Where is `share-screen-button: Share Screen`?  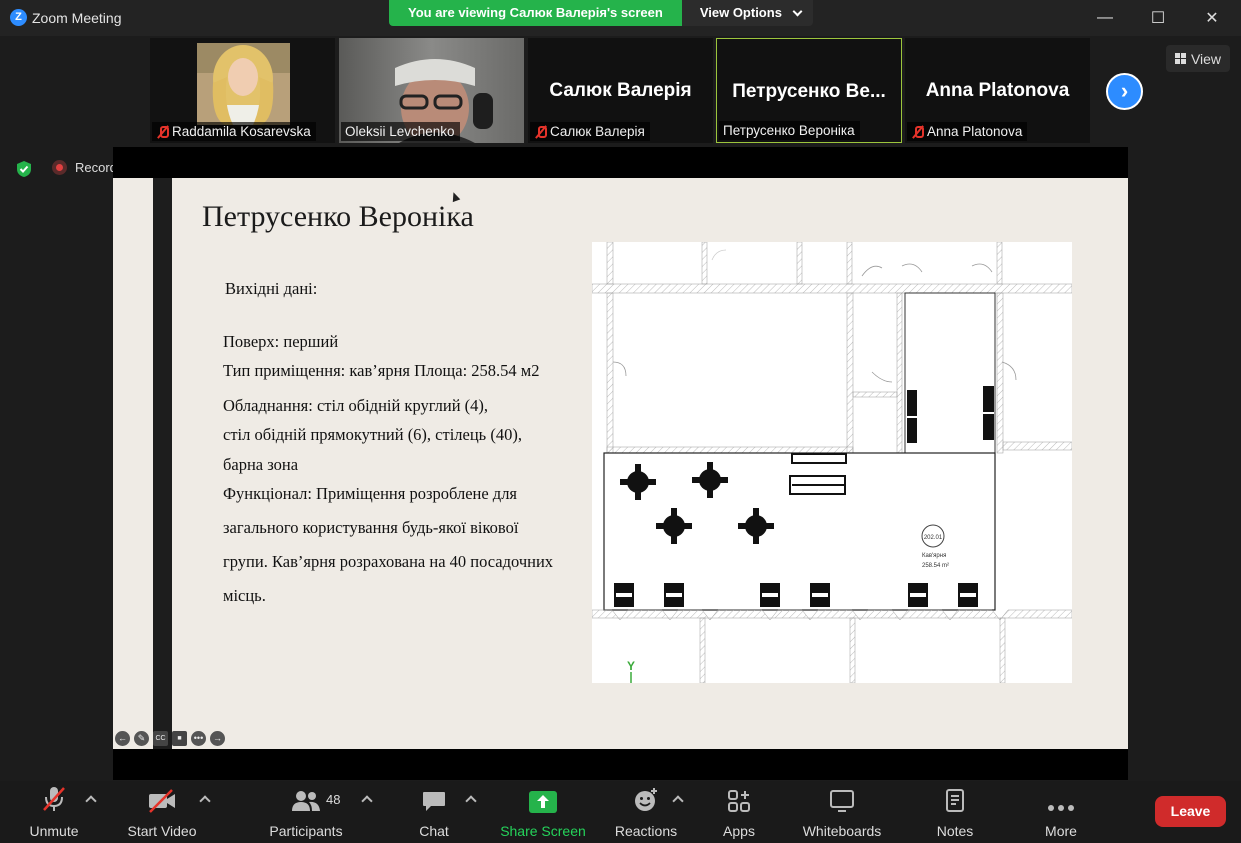 share-screen-button: Share Screen is located at coordinates (543, 812).